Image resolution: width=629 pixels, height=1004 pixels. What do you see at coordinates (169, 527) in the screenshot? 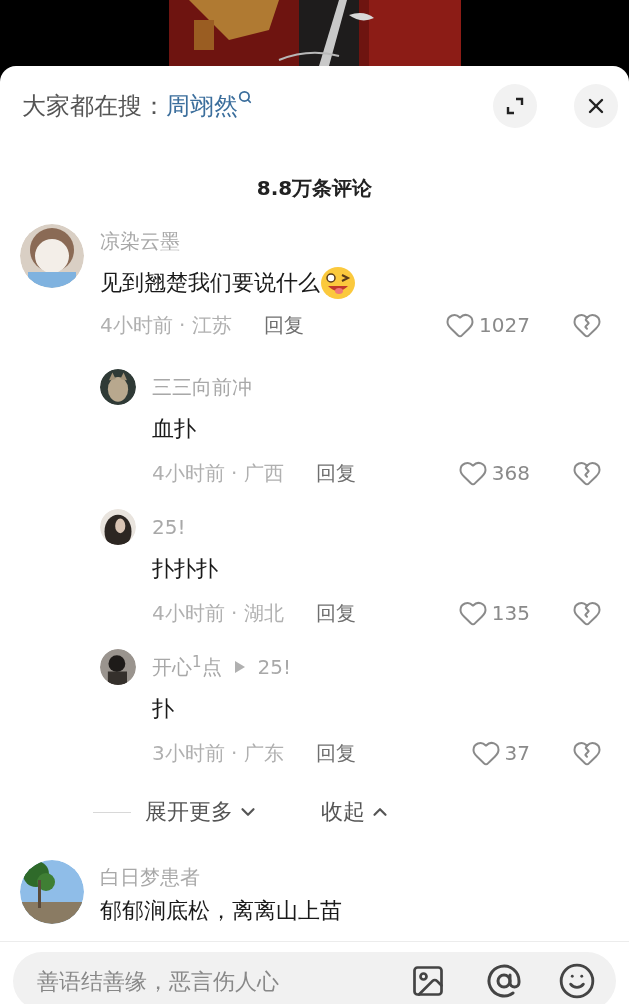
I see `username: 25!` at bounding box center [169, 527].